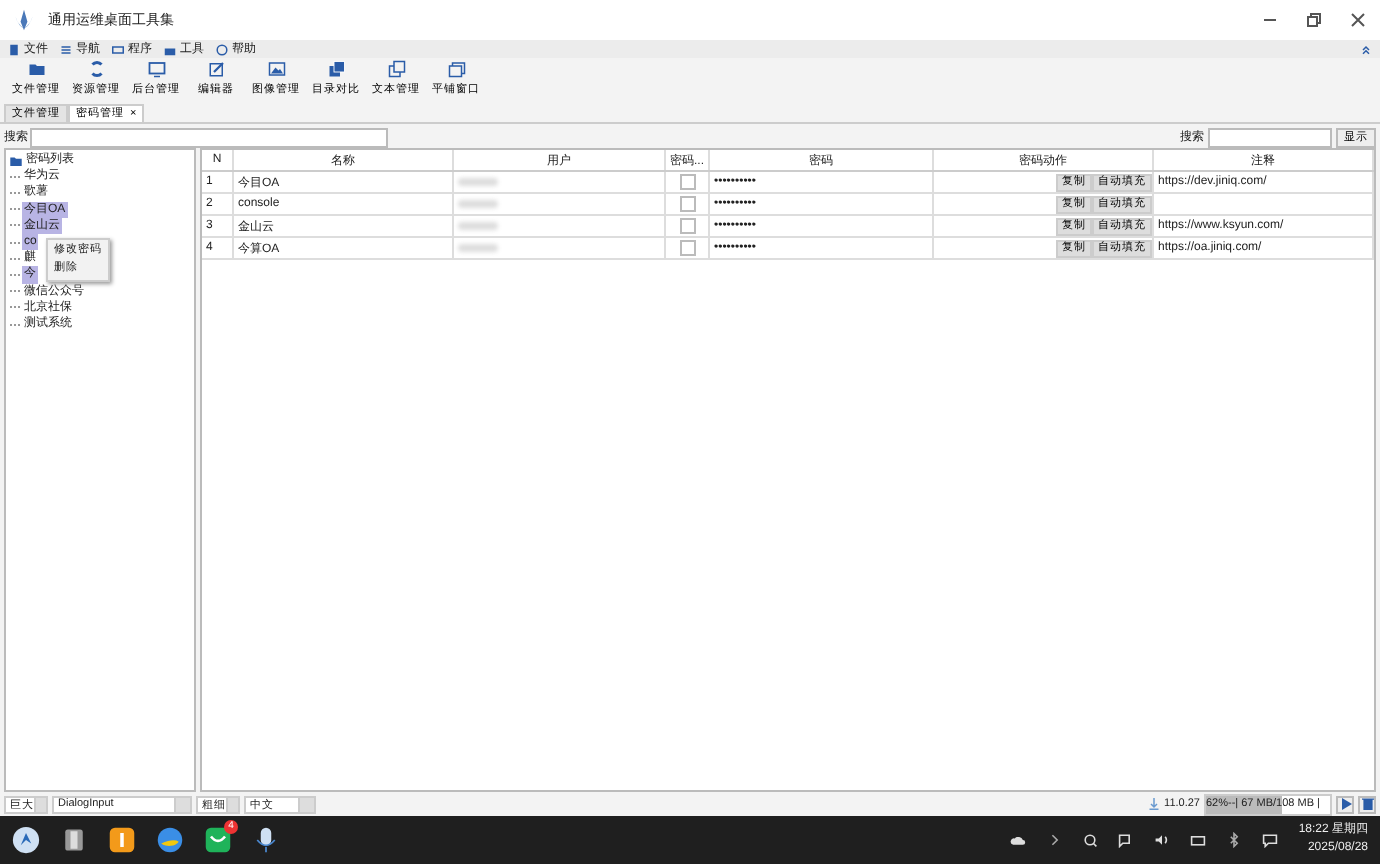 This screenshot has width=1380, height=864. What do you see at coordinates (1090, 840) in the screenshot?
I see `search-icon` at bounding box center [1090, 840].